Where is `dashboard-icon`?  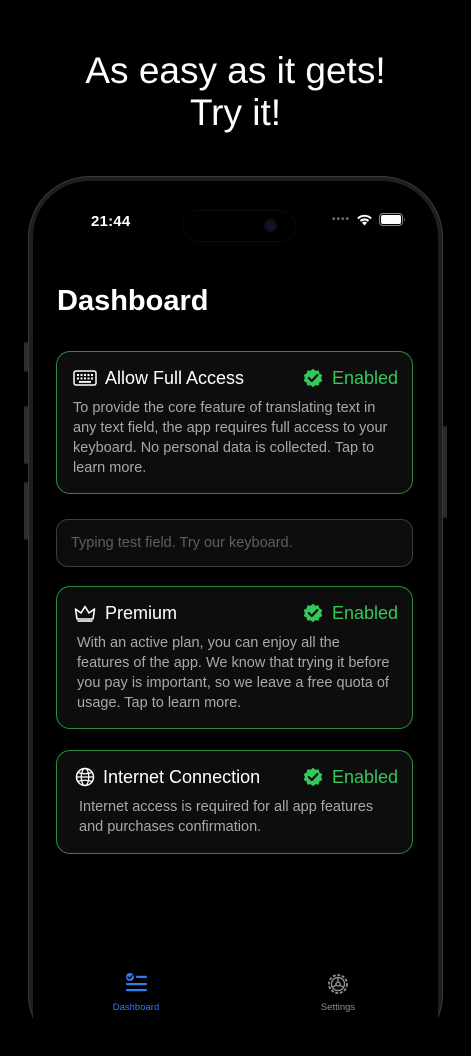
dashboard-icon is located at coordinates (136, 982).